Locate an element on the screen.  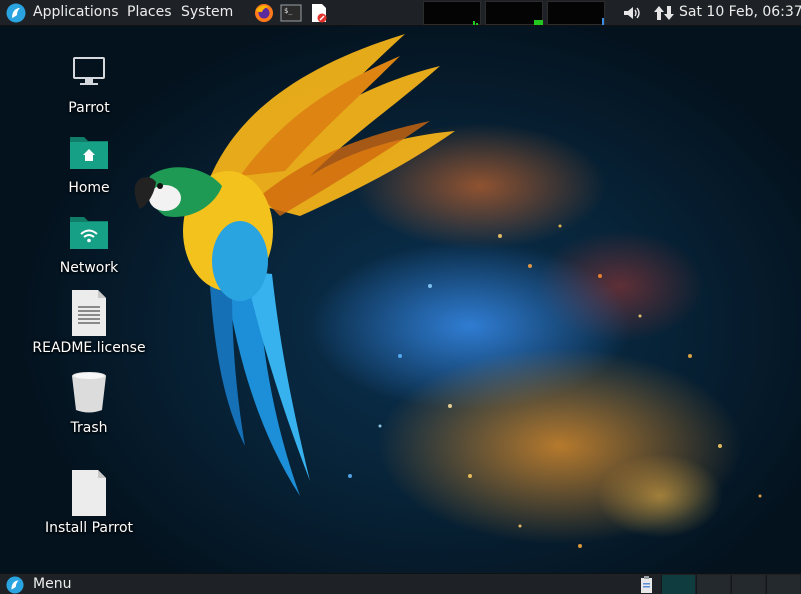
computer-icon is located at coordinates (89, 74).